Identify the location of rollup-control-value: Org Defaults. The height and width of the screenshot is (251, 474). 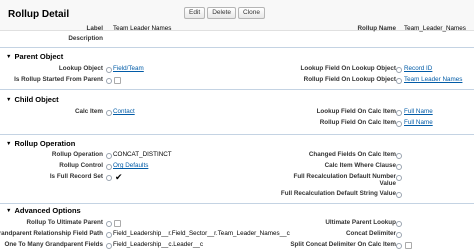
(130, 166).